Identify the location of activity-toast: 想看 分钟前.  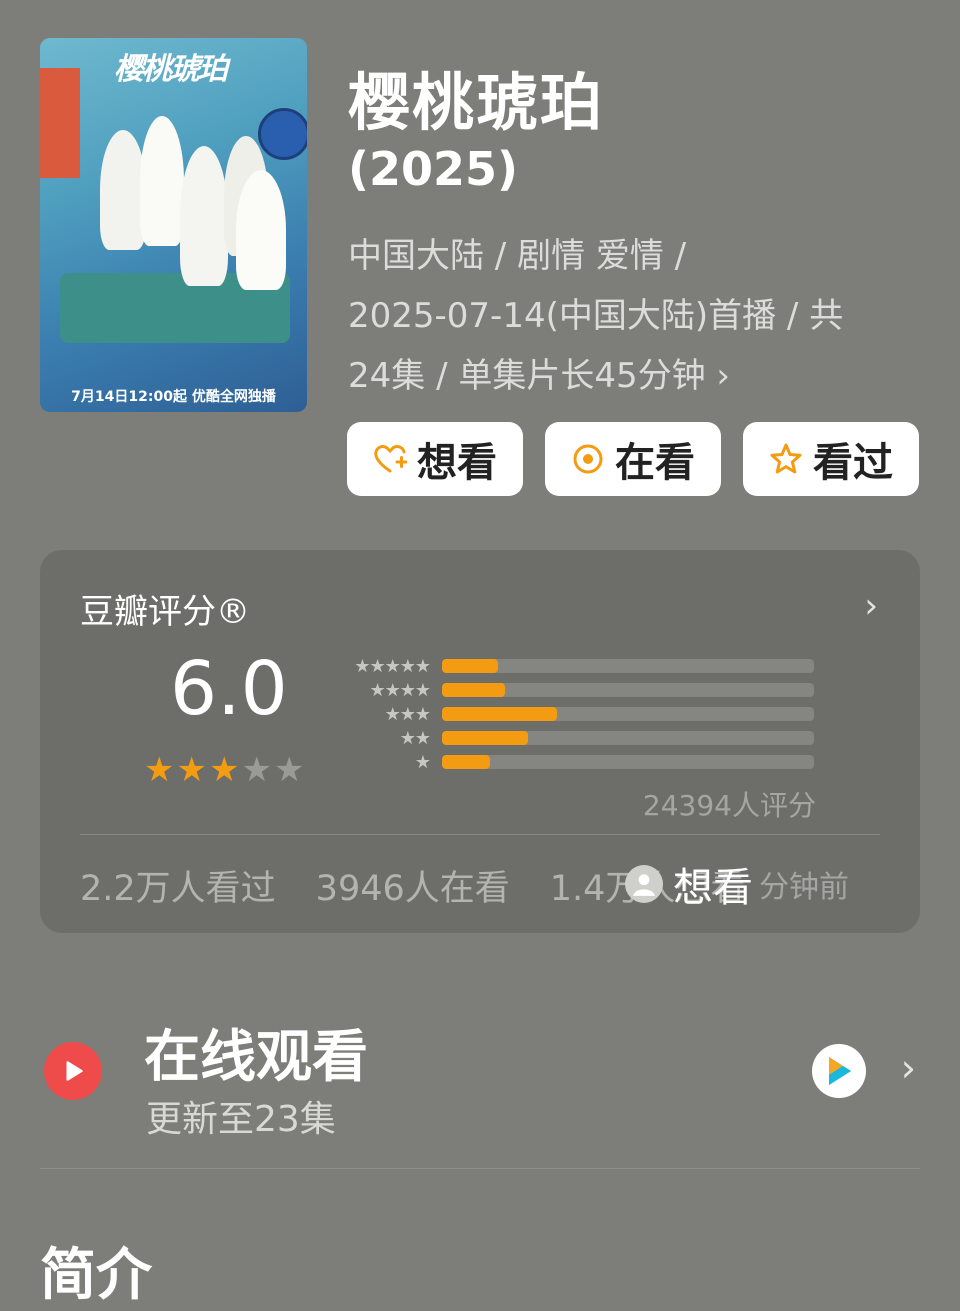
(737, 884).